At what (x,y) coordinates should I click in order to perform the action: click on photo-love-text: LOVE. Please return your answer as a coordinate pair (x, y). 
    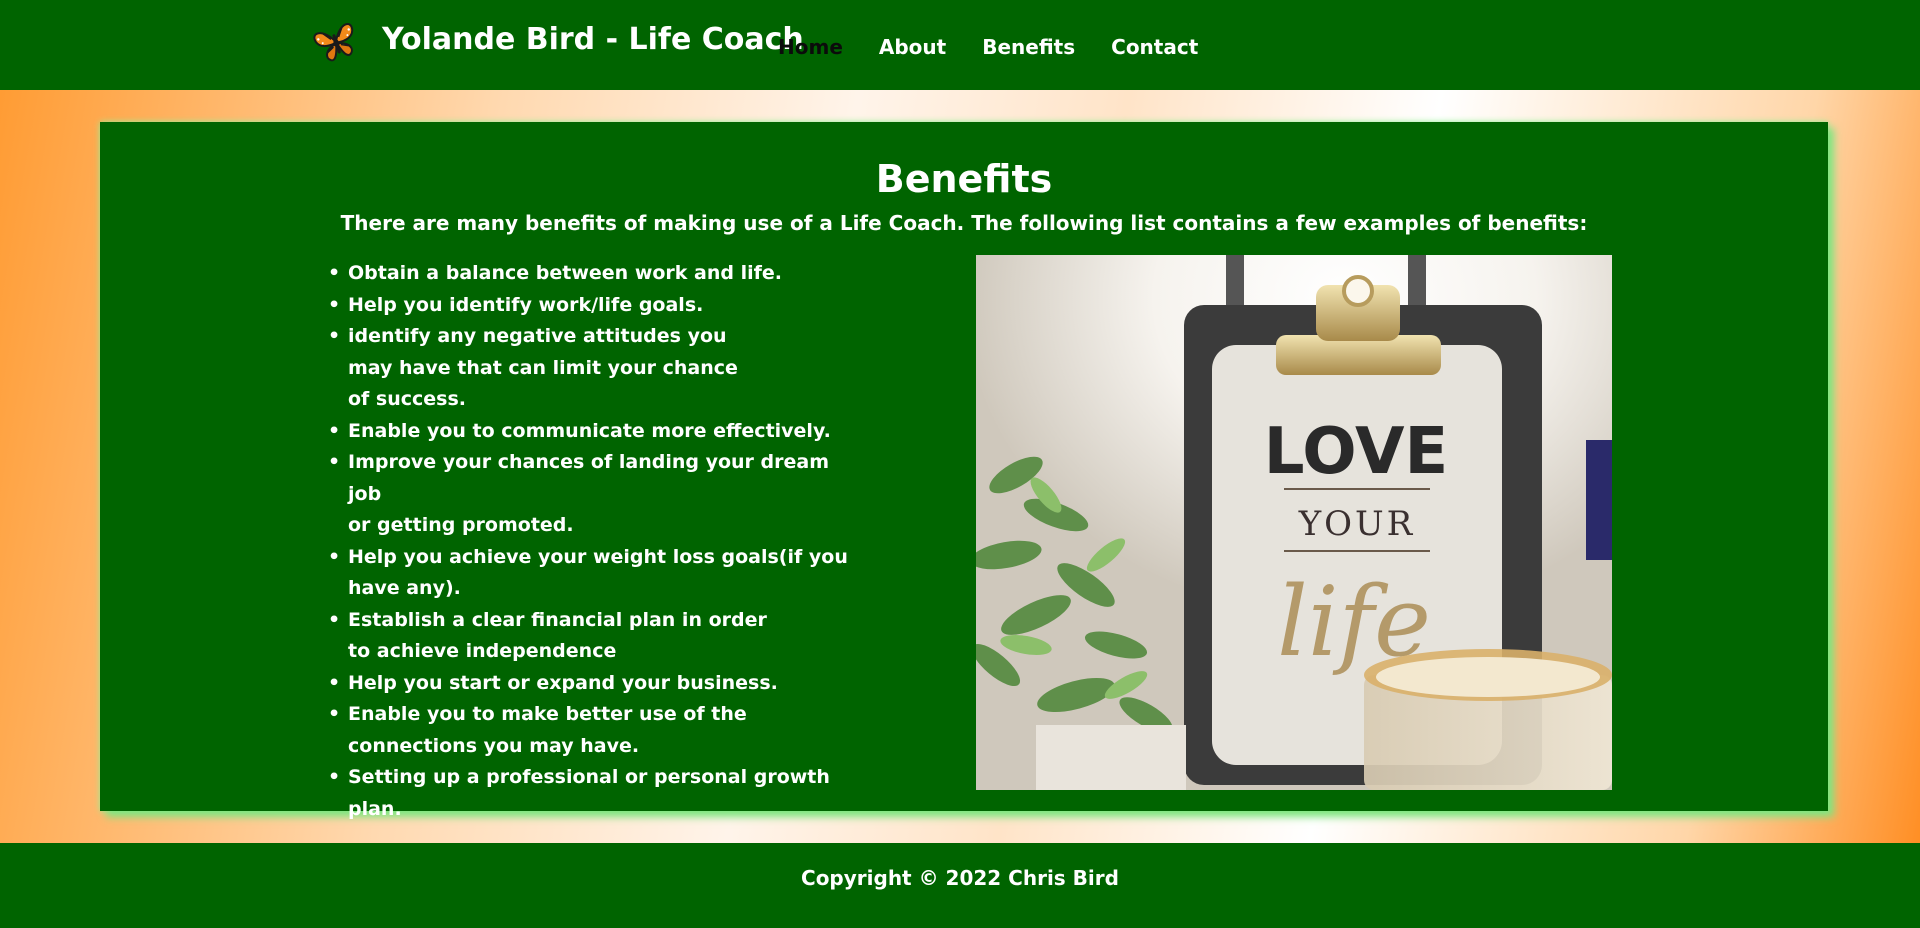
    Looking at the image, I should click on (1356, 452).